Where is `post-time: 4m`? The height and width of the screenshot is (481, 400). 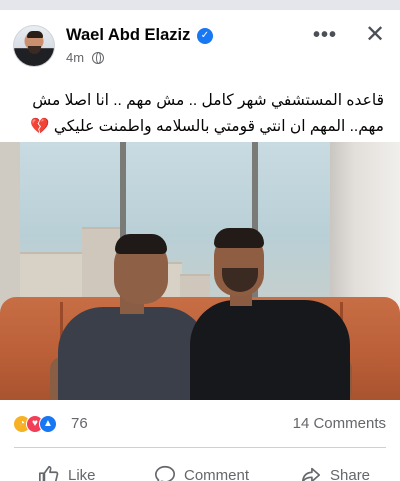 post-time: 4m is located at coordinates (75, 57).